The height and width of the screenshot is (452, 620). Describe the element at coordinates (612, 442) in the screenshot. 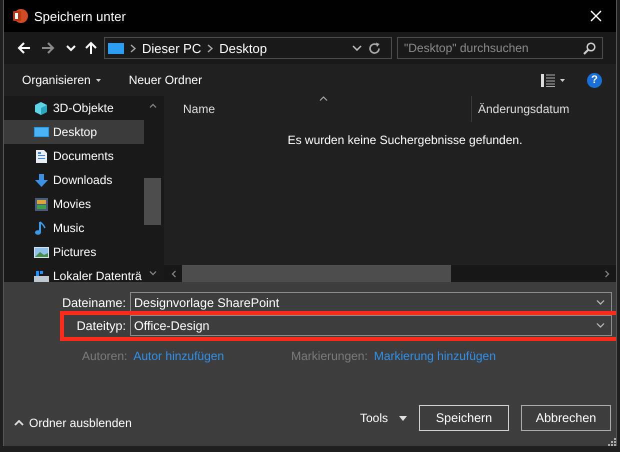

I see `resize-grip-icon` at that location.